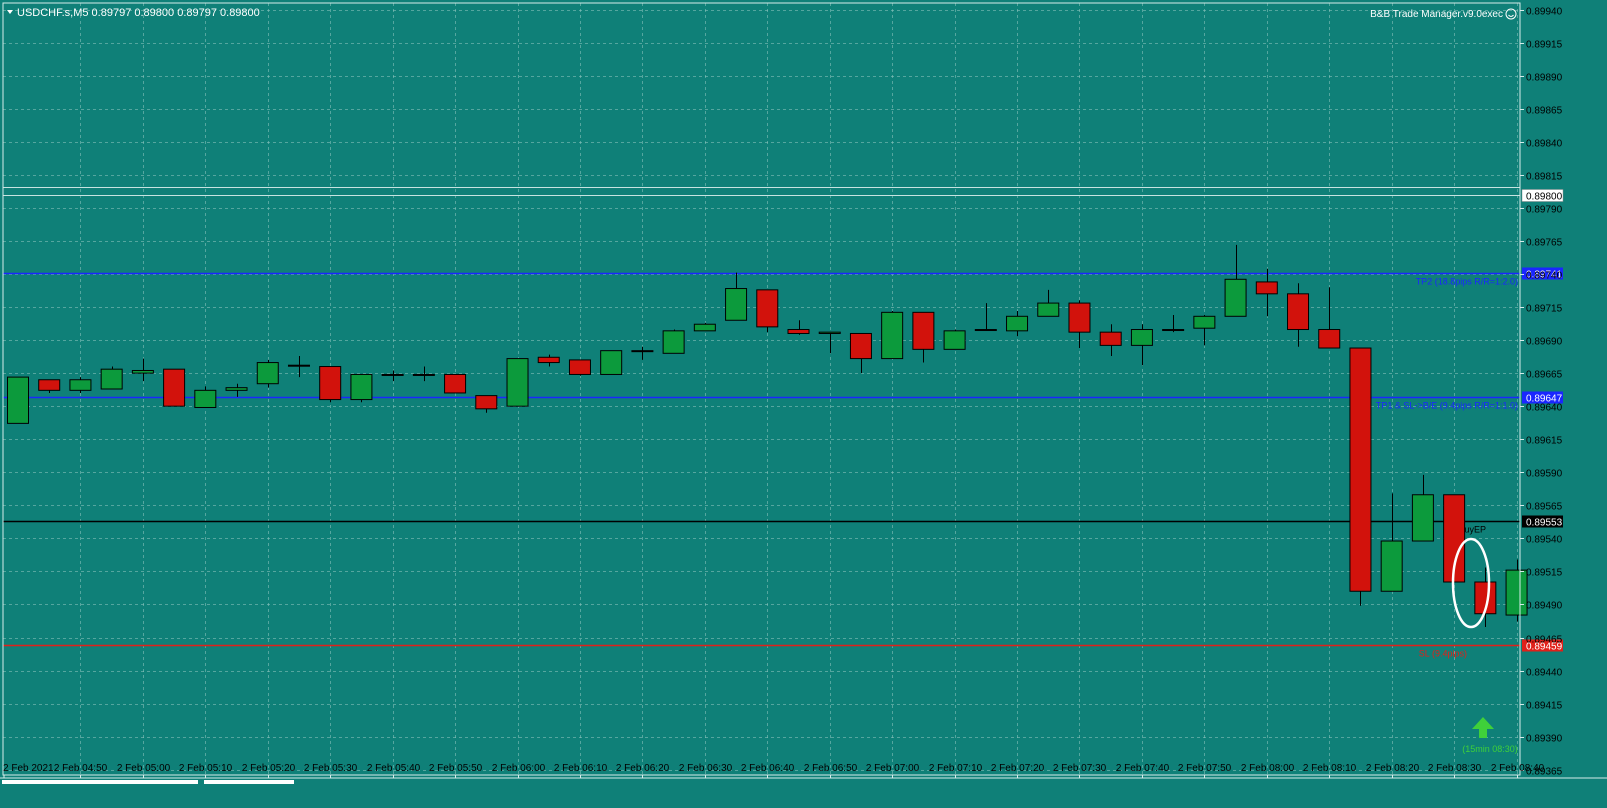 Image resolution: width=1607 pixels, height=808 pixels. Describe the element at coordinates (1544, 408) in the screenshot. I see `y-tick-label: 0.89640` at that location.